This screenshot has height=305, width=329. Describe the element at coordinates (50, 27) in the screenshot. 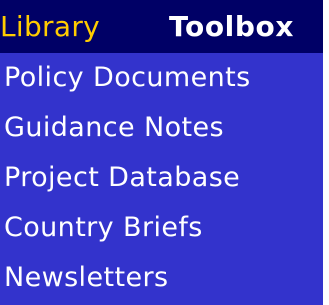

I see `tab-library: Library` at that location.